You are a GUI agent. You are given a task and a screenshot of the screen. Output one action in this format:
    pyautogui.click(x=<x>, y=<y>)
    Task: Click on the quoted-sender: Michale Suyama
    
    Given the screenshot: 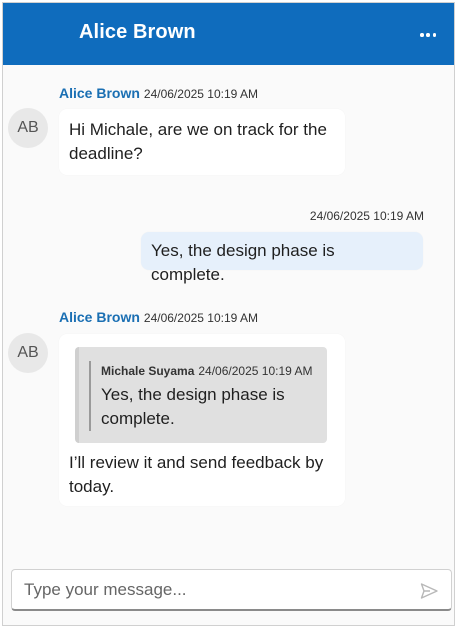 What is the action you would take?
    pyautogui.click(x=148, y=371)
    